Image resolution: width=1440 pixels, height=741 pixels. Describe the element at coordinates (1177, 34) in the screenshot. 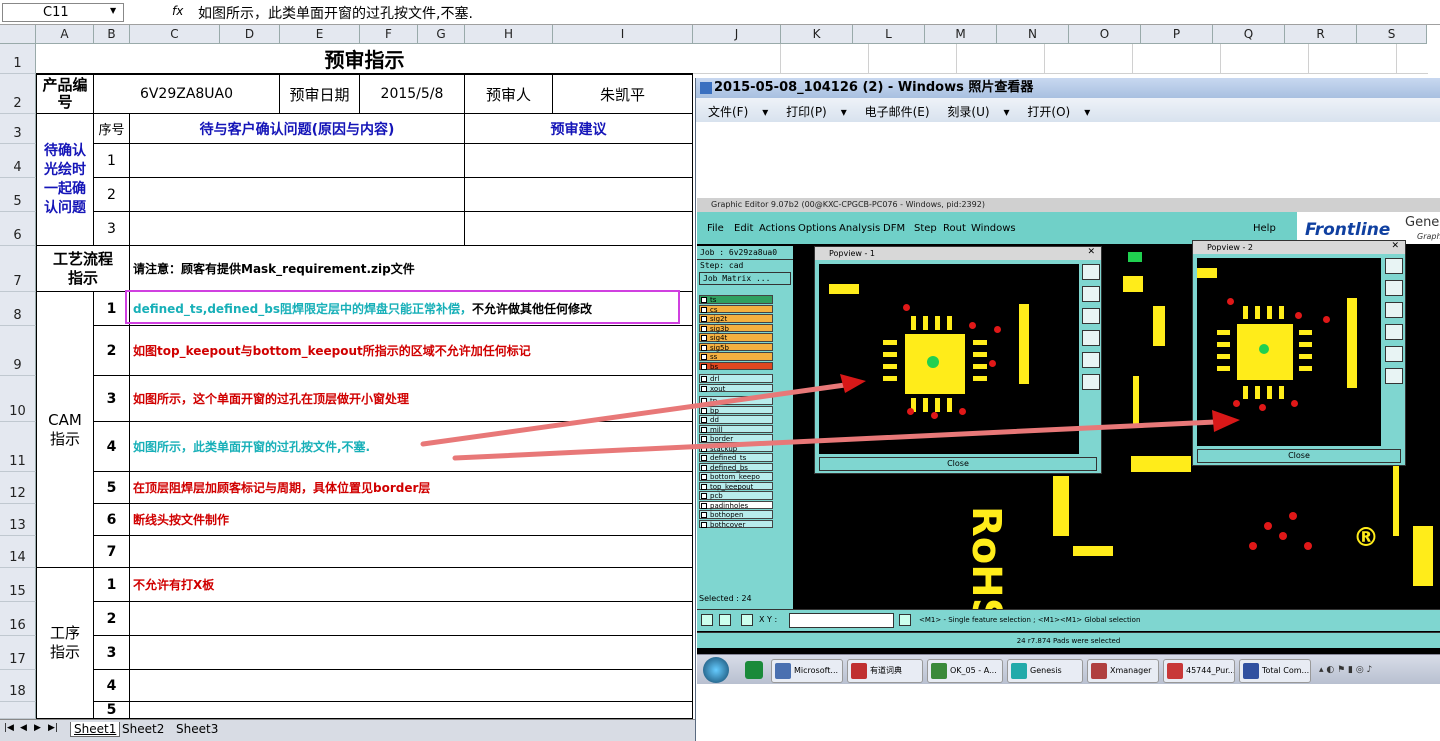

I see `col-header-p: P` at that location.